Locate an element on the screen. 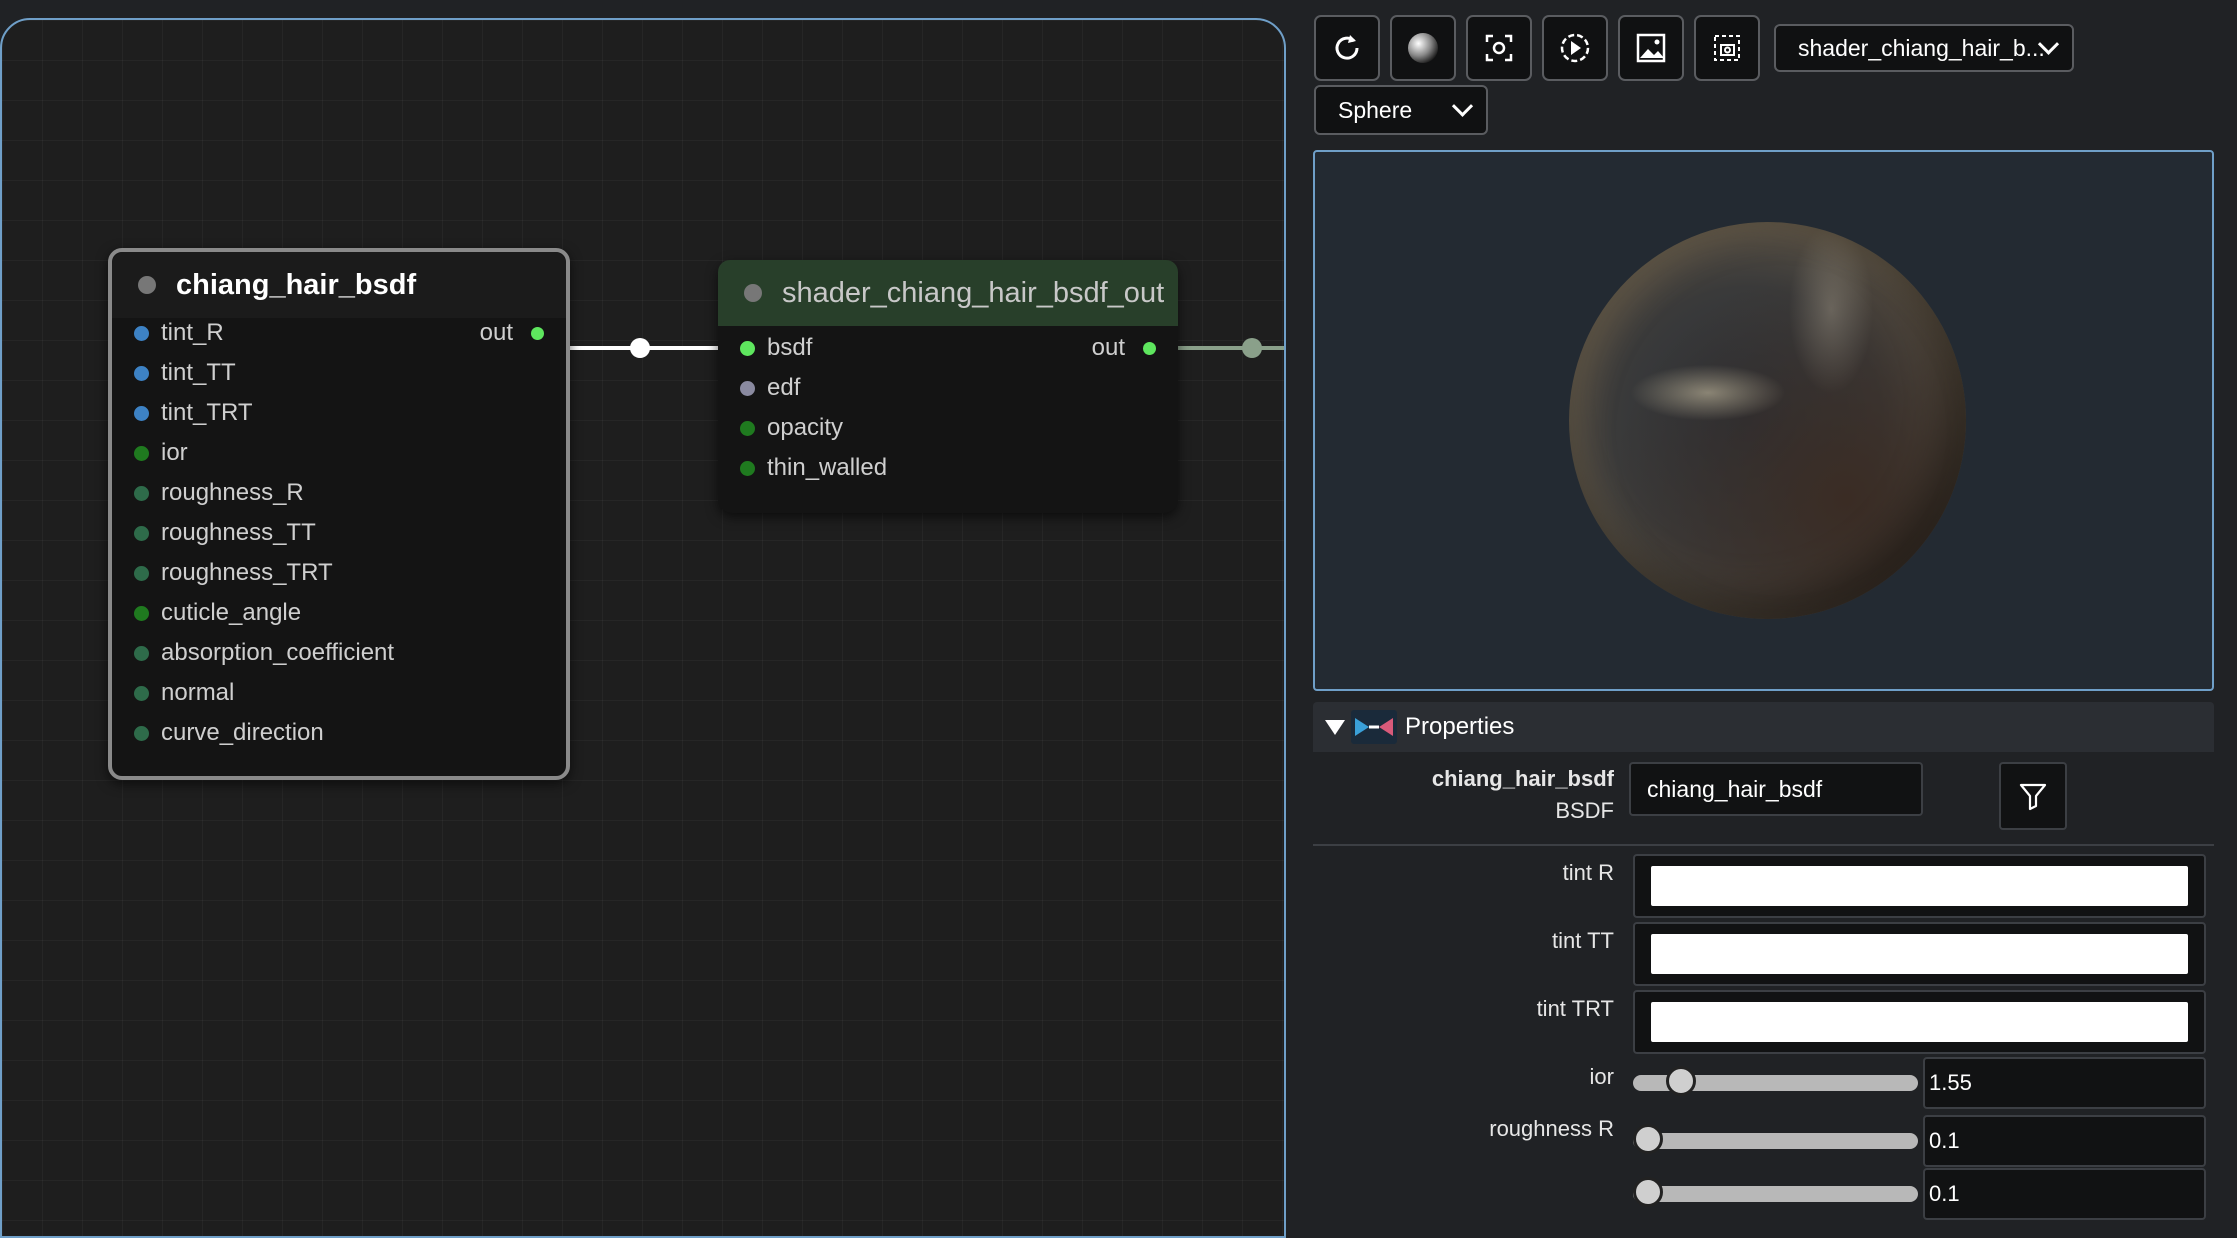  input-port-absorption-coefficient: absorption_coefficient is located at coordinates (253, 653).